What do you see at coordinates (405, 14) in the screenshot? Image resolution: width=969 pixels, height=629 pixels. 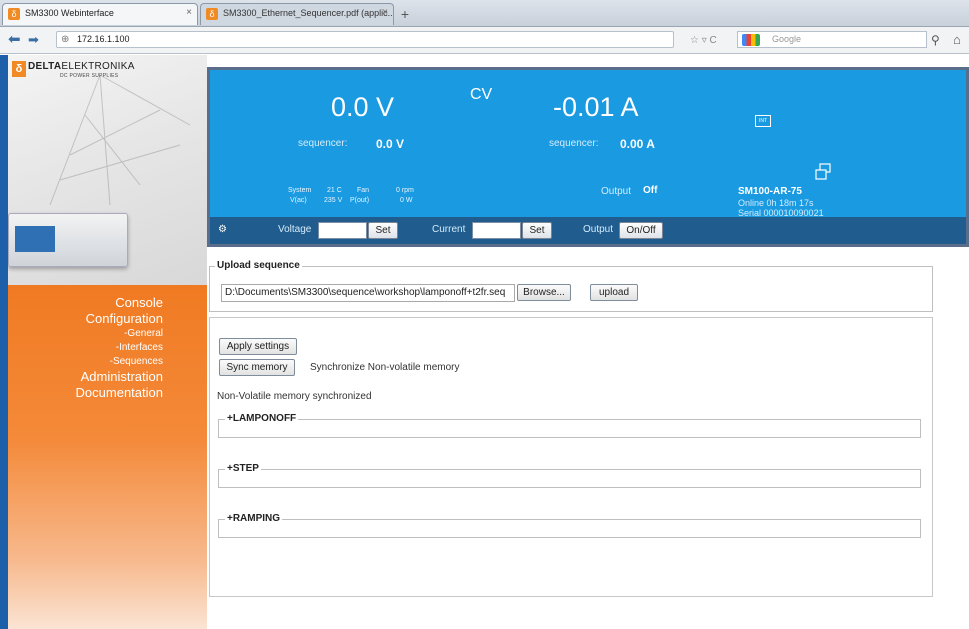 I see `new-tab-button: +` at bounding box center [405, 14].